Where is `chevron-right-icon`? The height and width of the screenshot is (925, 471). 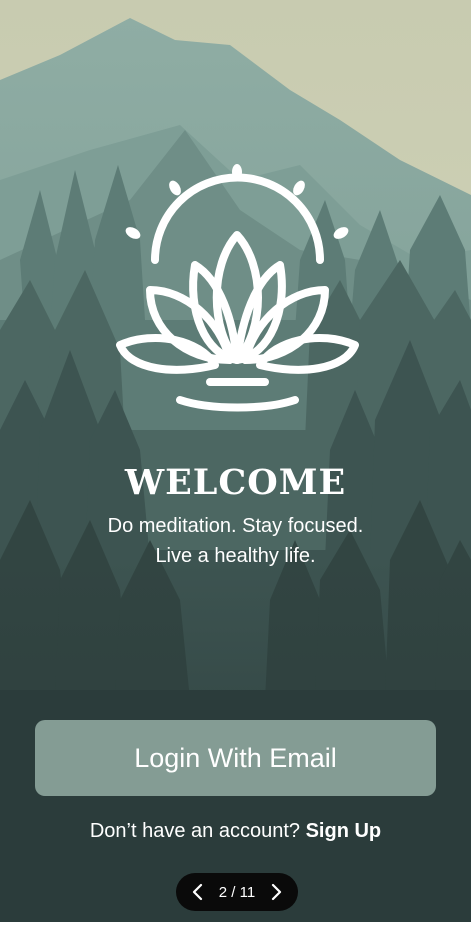
chevron-right-icon is located at coordinates (276, 892).